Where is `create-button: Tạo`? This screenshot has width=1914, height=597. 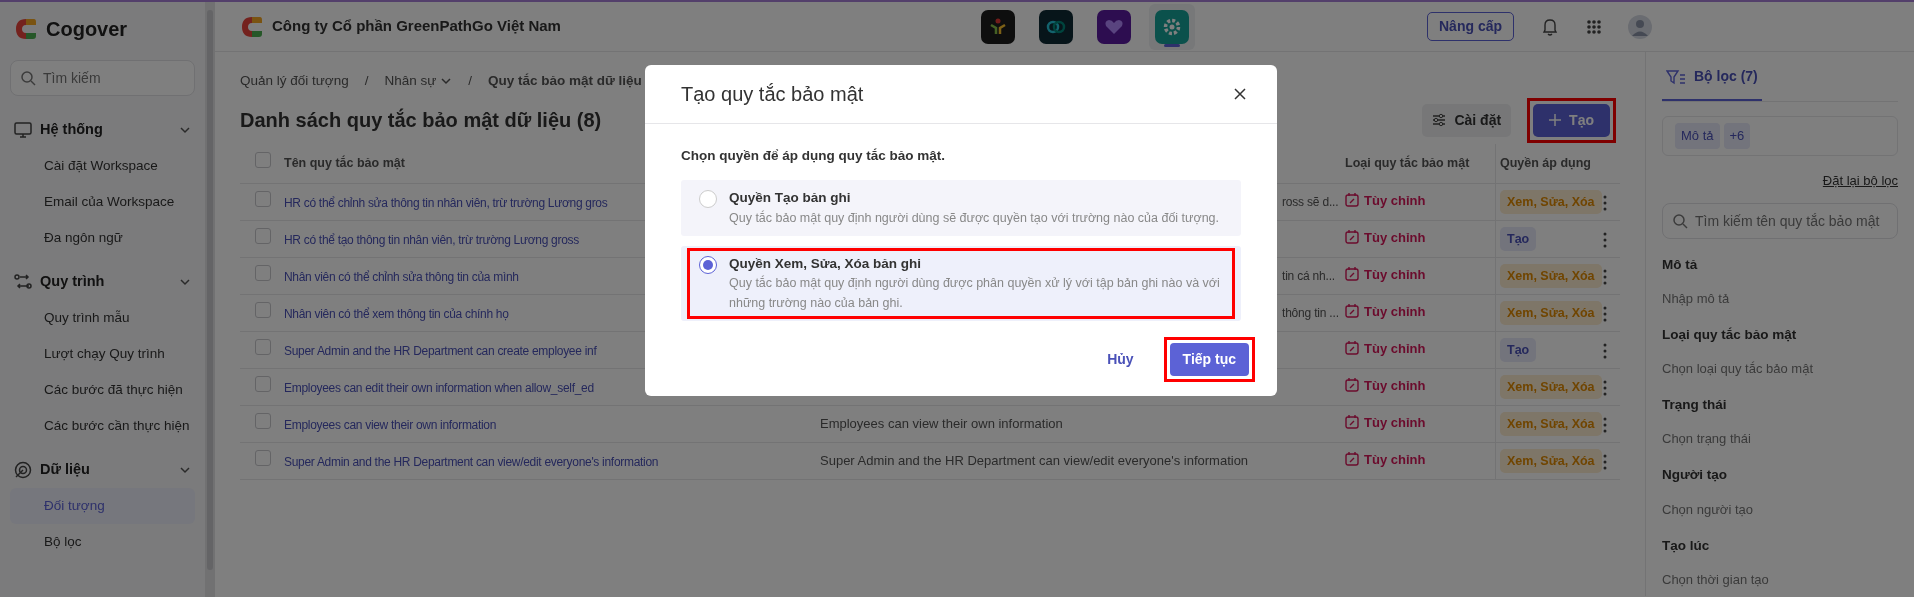 create-button: Tạo is located at coordinates (1571, 120).